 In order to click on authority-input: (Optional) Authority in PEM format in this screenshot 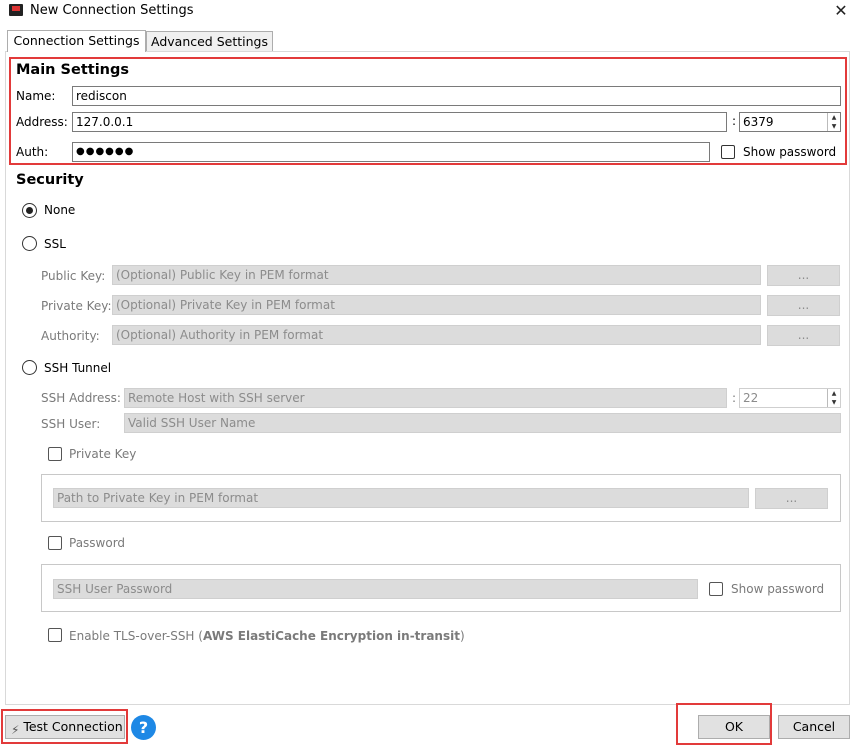, I will do `click(436, 335)`.